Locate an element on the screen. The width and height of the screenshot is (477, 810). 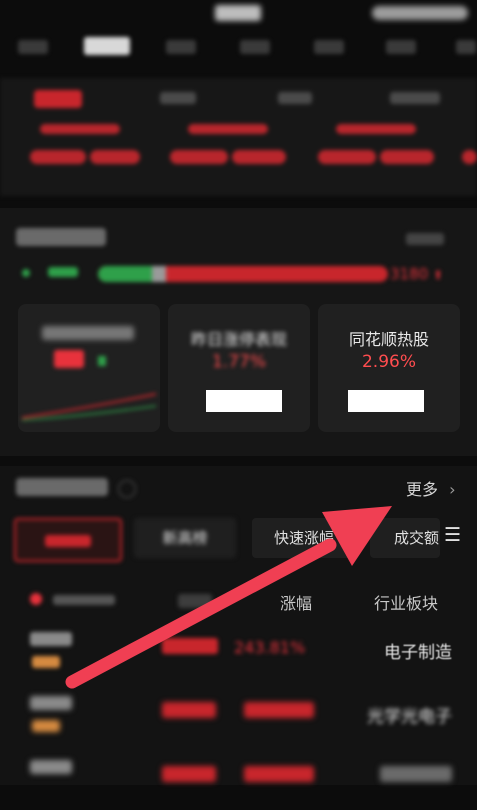
rise-dot-icon is located at coordinates (26, 273).